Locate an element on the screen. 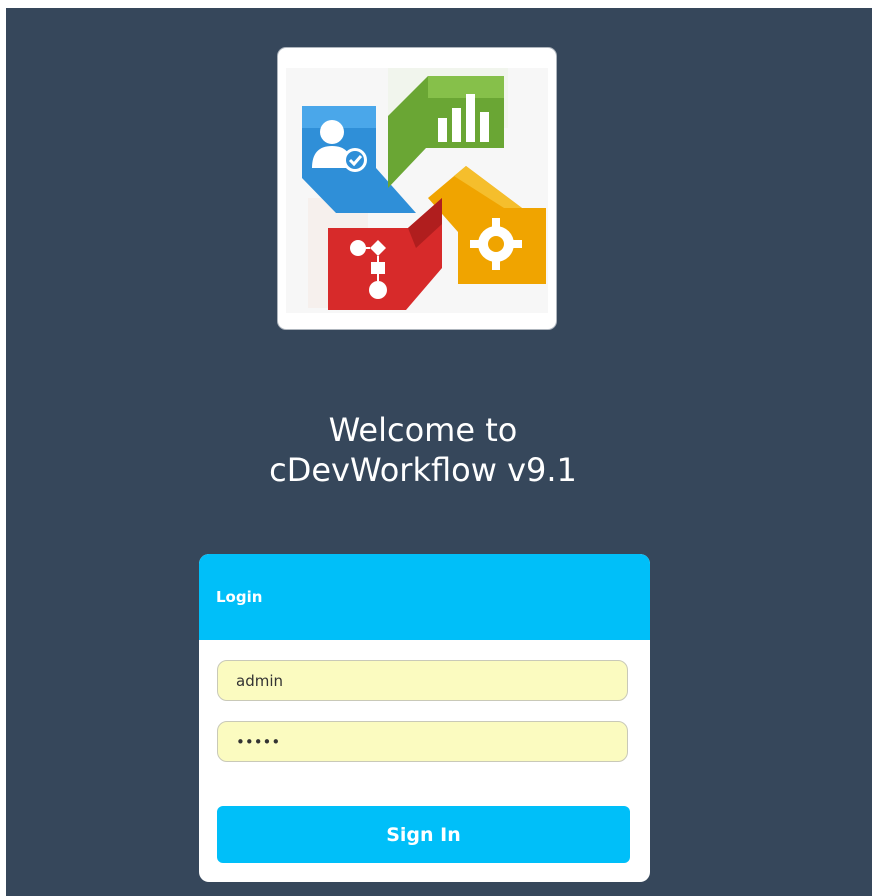  welcome-heading: Welcome to cDevWorkflow v9.1 is located at coordinates (423, 450).